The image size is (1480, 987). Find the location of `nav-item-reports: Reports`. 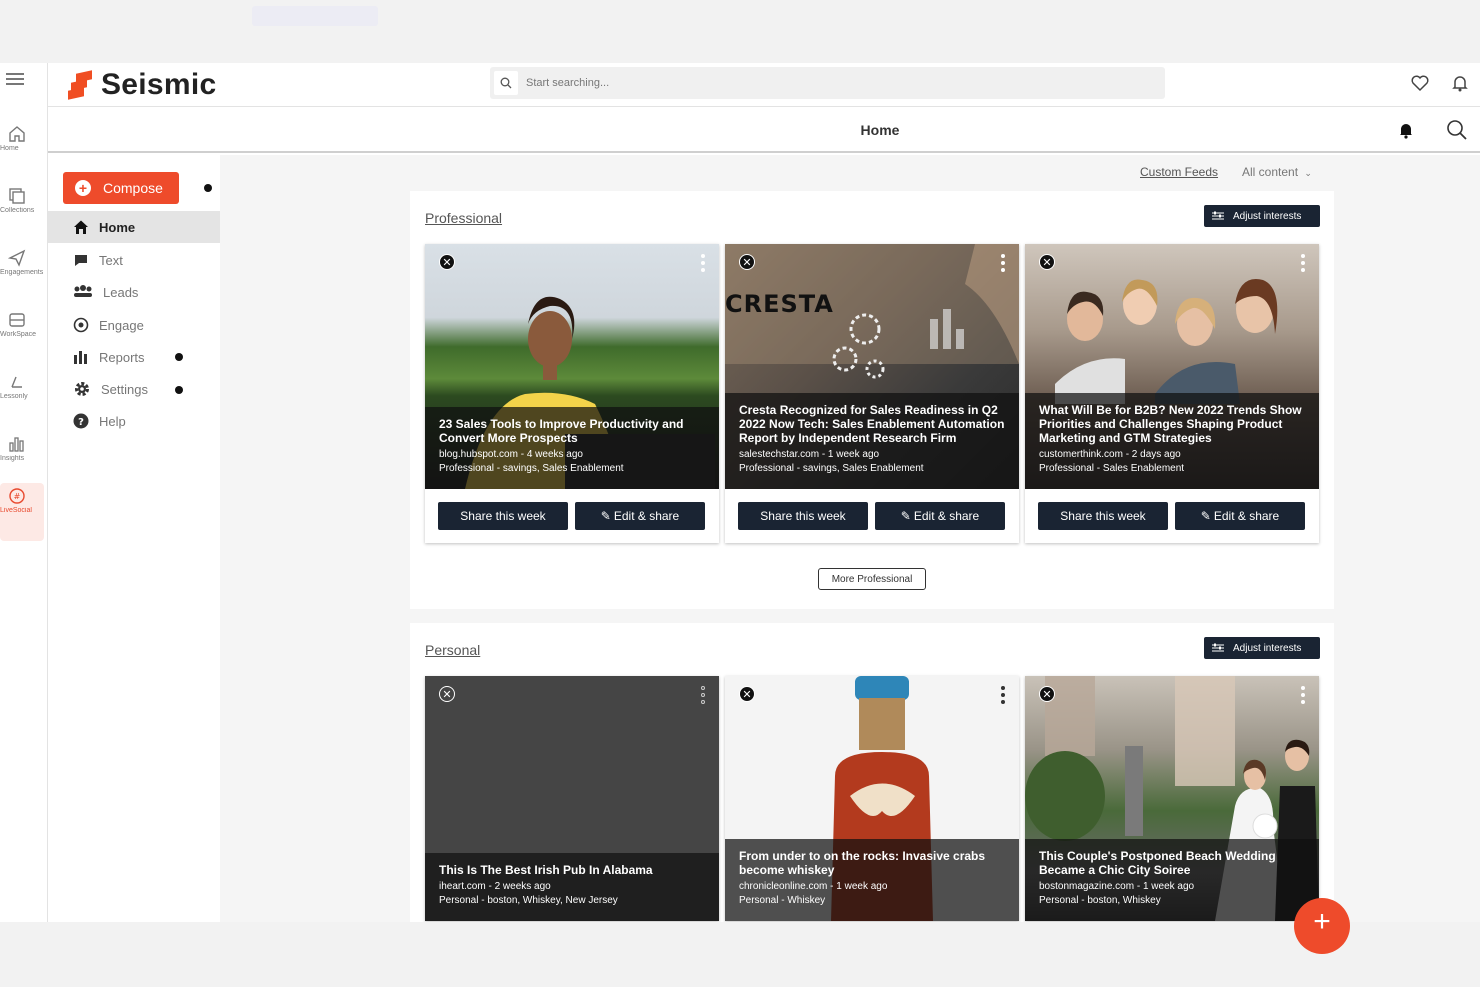

nav-item-reports: Reports is located at coordinates (134, 357).